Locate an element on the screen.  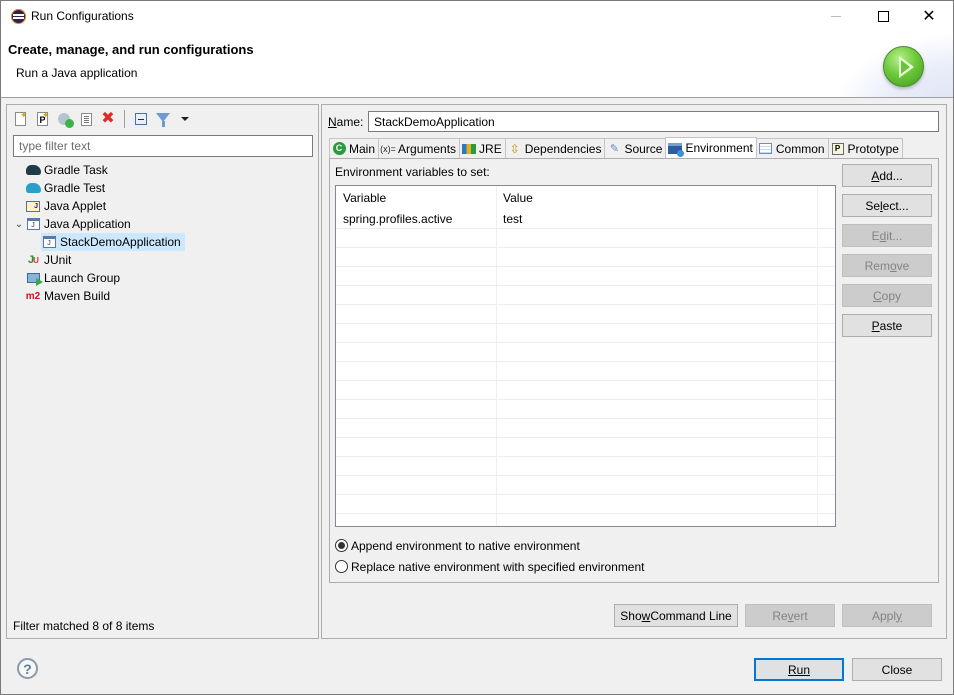
header-title: Create, manage, and run configurations is located at coordinates (131, 49).